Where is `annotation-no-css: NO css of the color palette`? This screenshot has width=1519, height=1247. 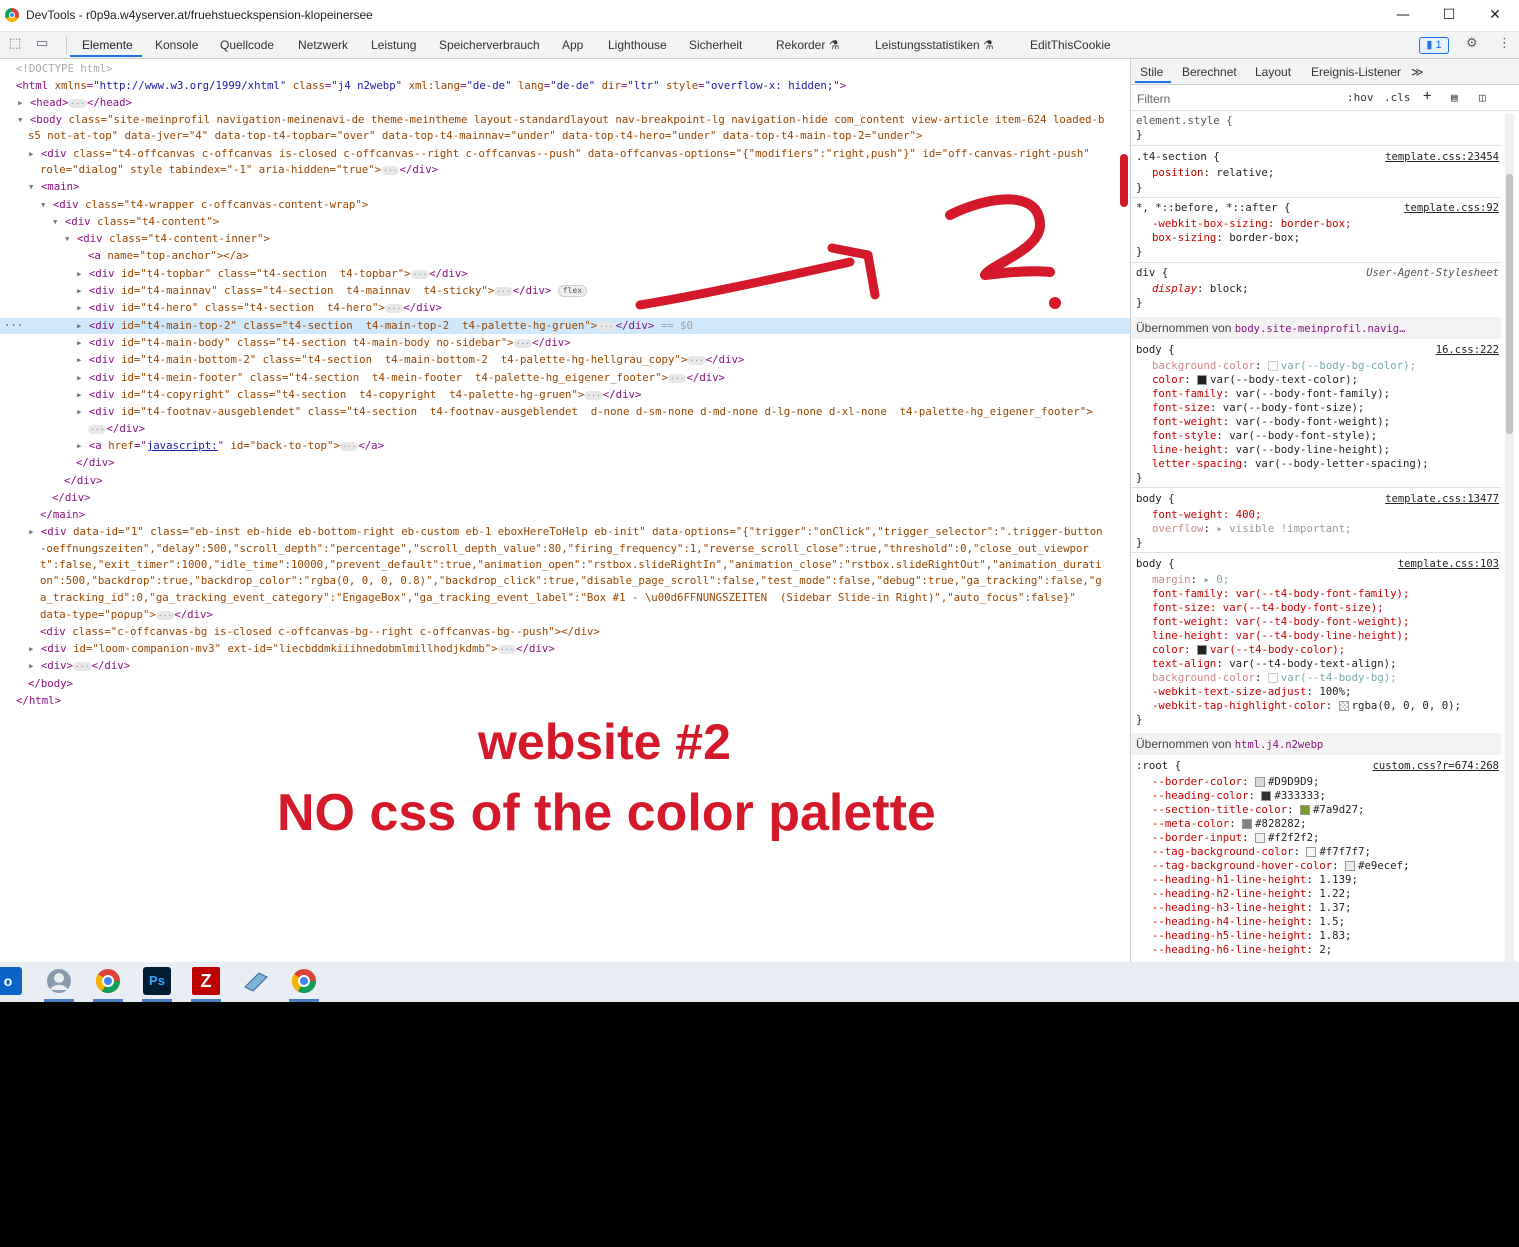 annotation-no-css: NO css of the color palette is located at coordinates (606, 813).